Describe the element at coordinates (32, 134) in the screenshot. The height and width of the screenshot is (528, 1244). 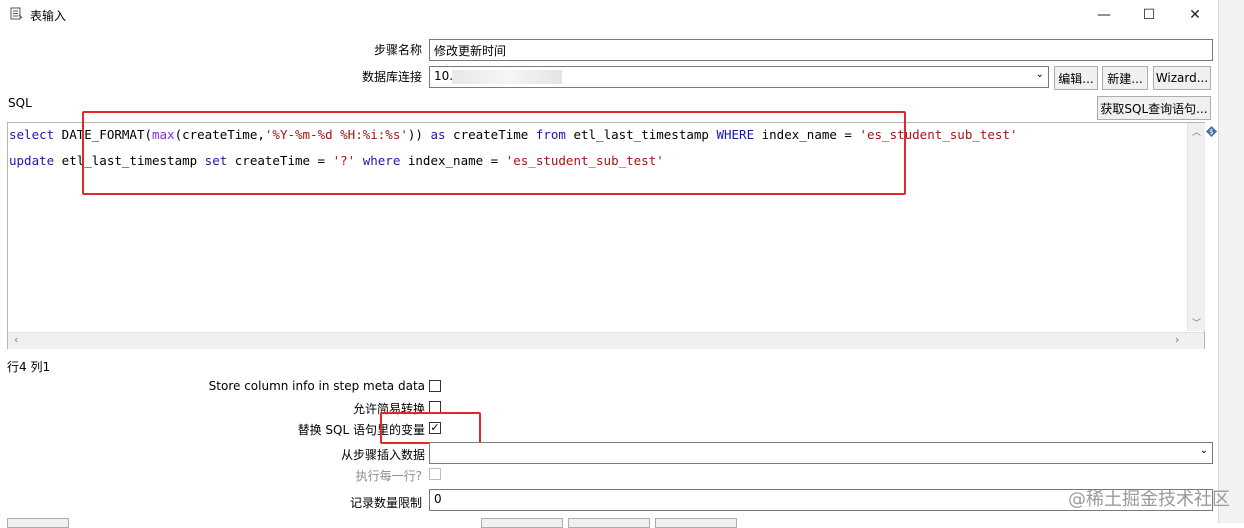
I see `sql-token: select` at that location.